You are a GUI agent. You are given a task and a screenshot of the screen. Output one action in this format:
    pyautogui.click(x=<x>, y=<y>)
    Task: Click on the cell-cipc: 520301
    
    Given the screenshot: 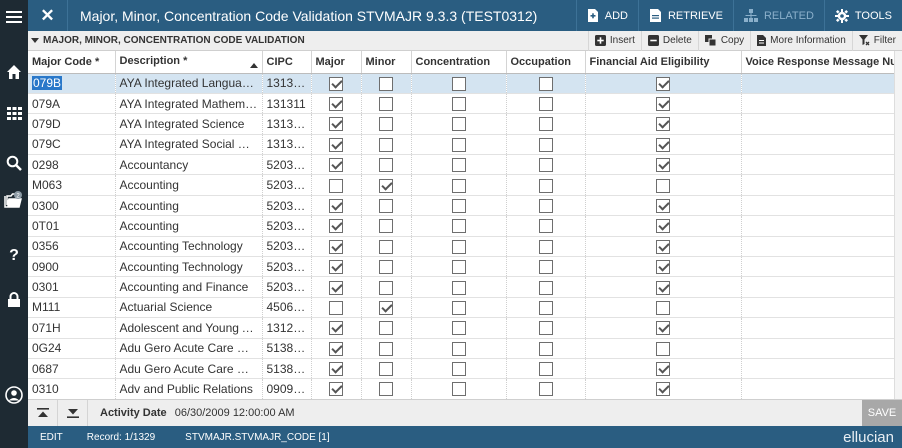 What is the action you would take?
    pyautogui.click(x=287, y=206)
    